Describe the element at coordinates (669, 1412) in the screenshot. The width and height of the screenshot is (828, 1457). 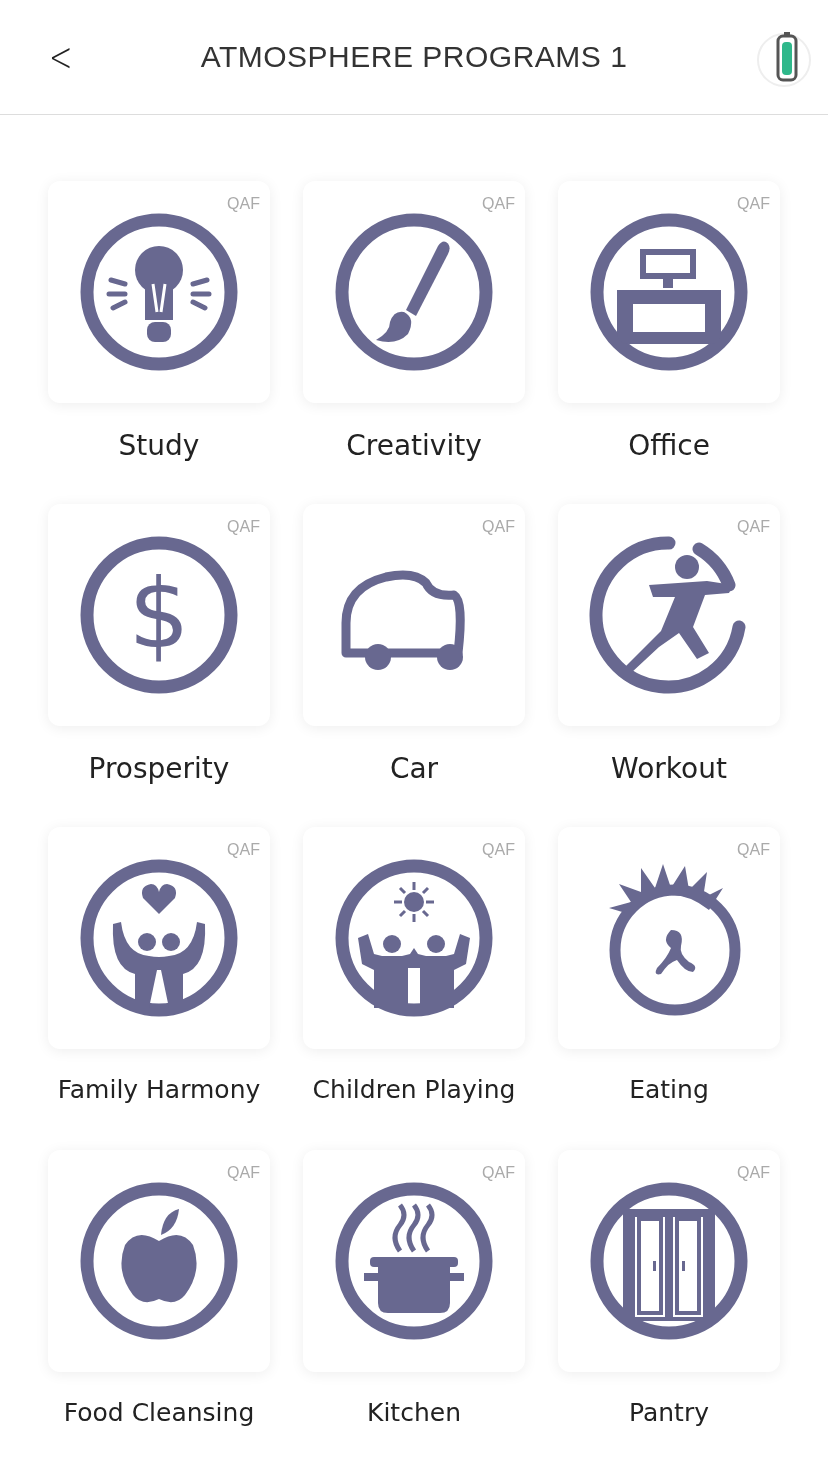
I see `program-label: Pantry` at that location.